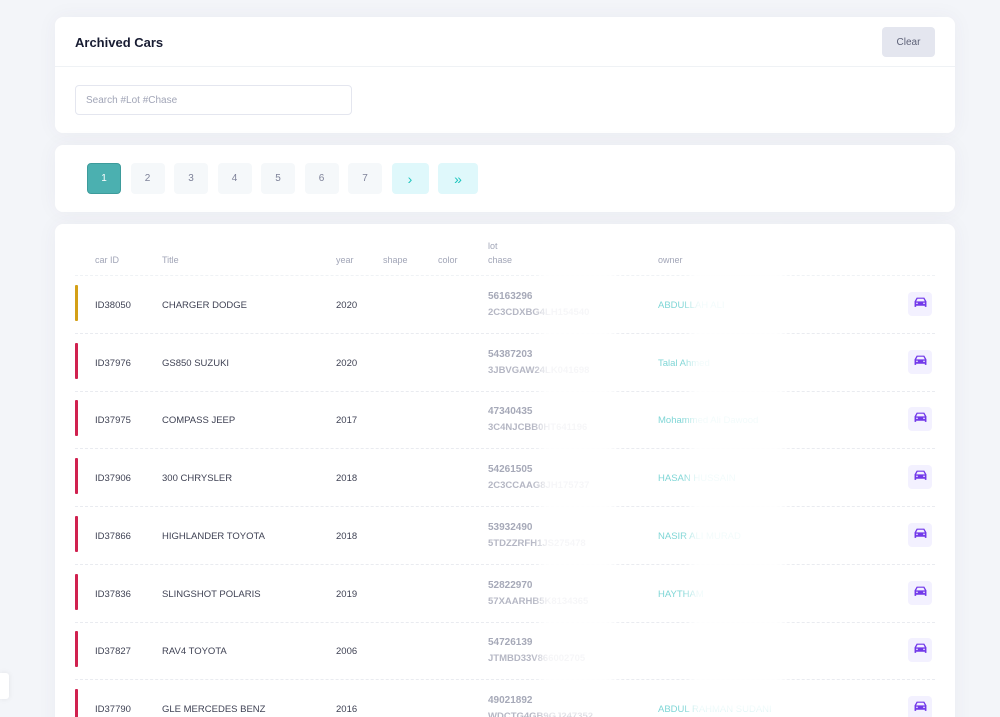 Image resolution: width=1000 pixels, height=717 pixels. What do you see at coordinates (510, 412) in the screenshot?
I see `lot-number: 47340435` at bounding box center [510, 412].